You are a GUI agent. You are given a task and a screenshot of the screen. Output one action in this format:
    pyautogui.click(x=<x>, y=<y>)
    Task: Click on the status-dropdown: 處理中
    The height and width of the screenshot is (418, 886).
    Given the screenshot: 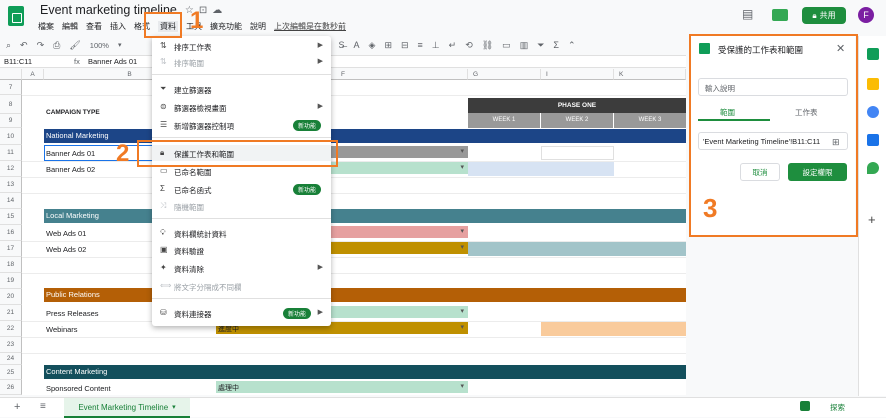 What is the action you would take?
    pyautogui.click(x=342, y=387)
    